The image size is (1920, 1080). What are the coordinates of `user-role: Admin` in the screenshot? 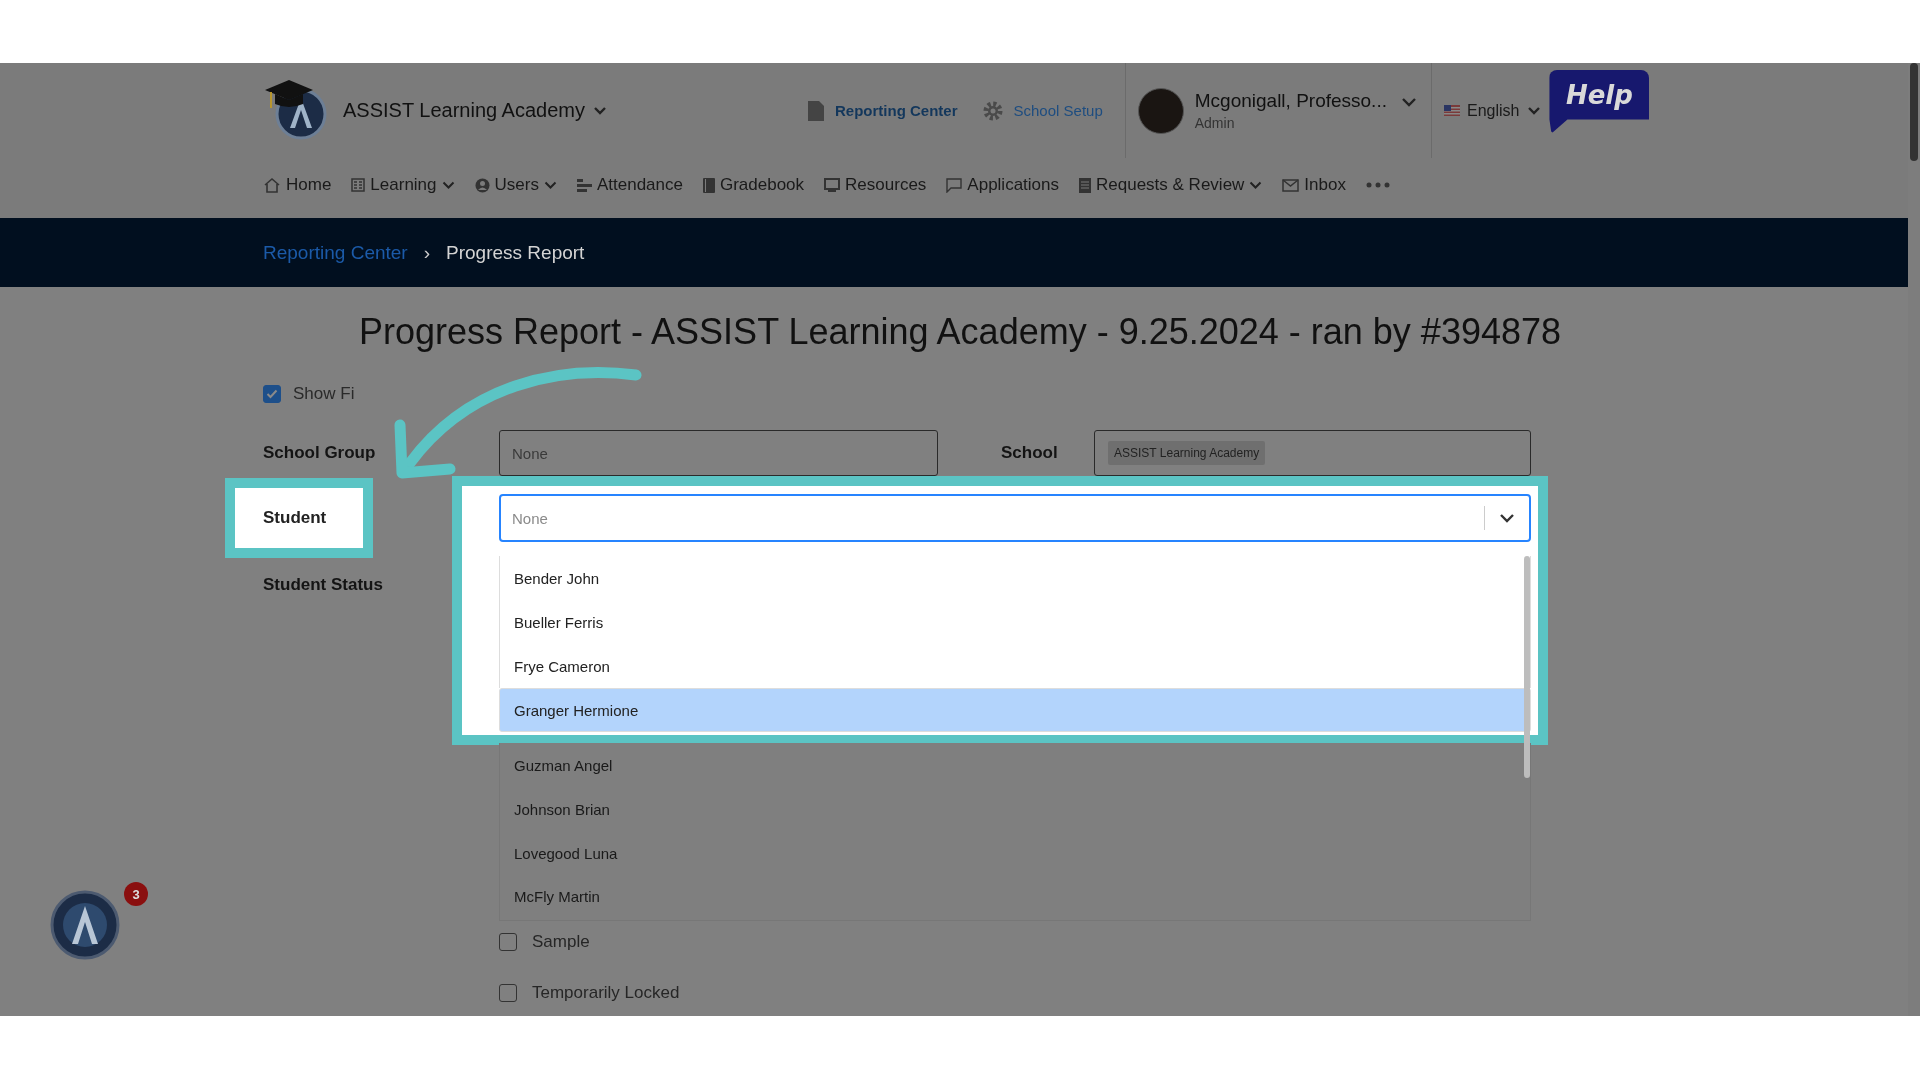 It's located at (1215, 123).